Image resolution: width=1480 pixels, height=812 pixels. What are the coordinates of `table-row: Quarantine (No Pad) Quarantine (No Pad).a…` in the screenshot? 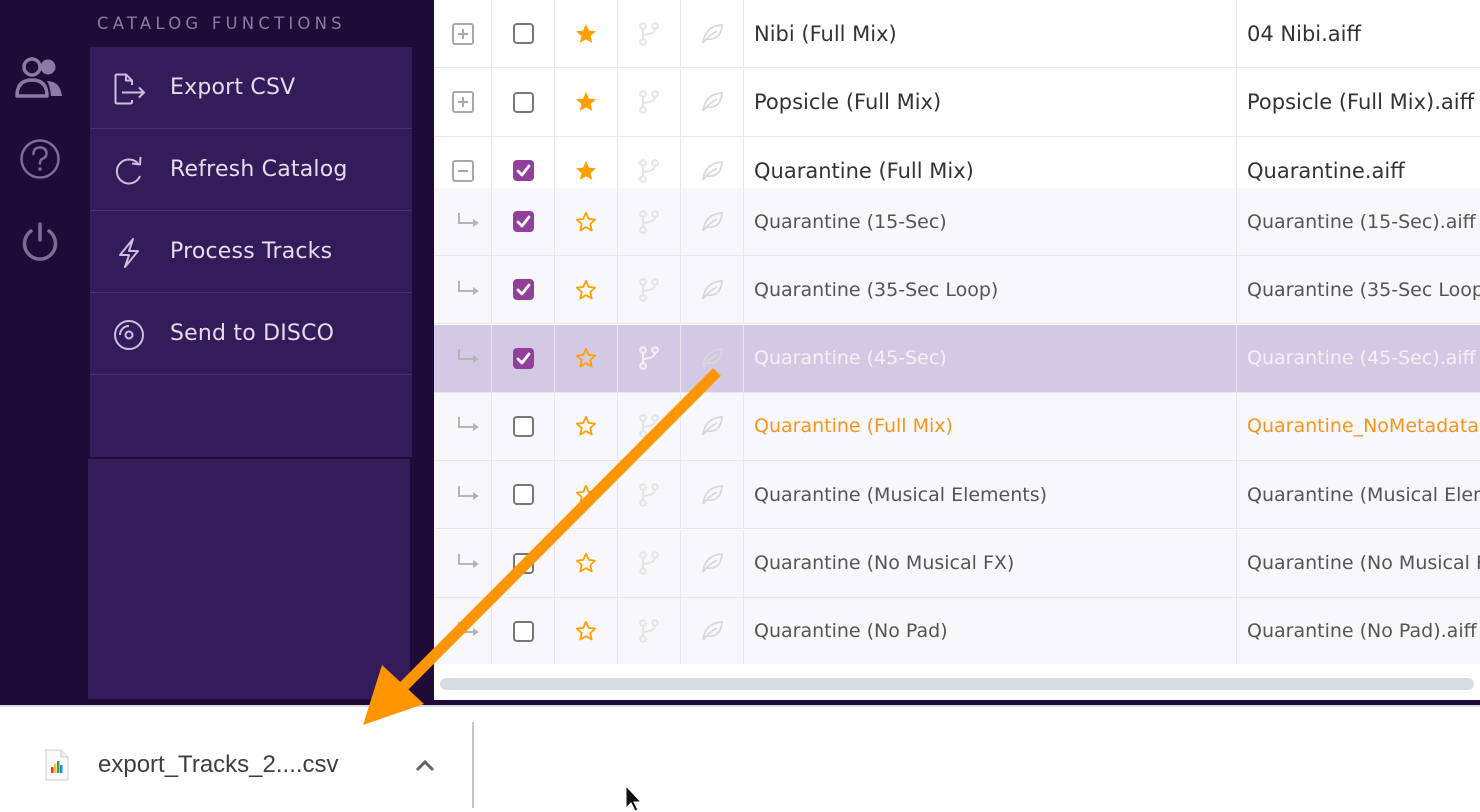 It's located at (957, 631).